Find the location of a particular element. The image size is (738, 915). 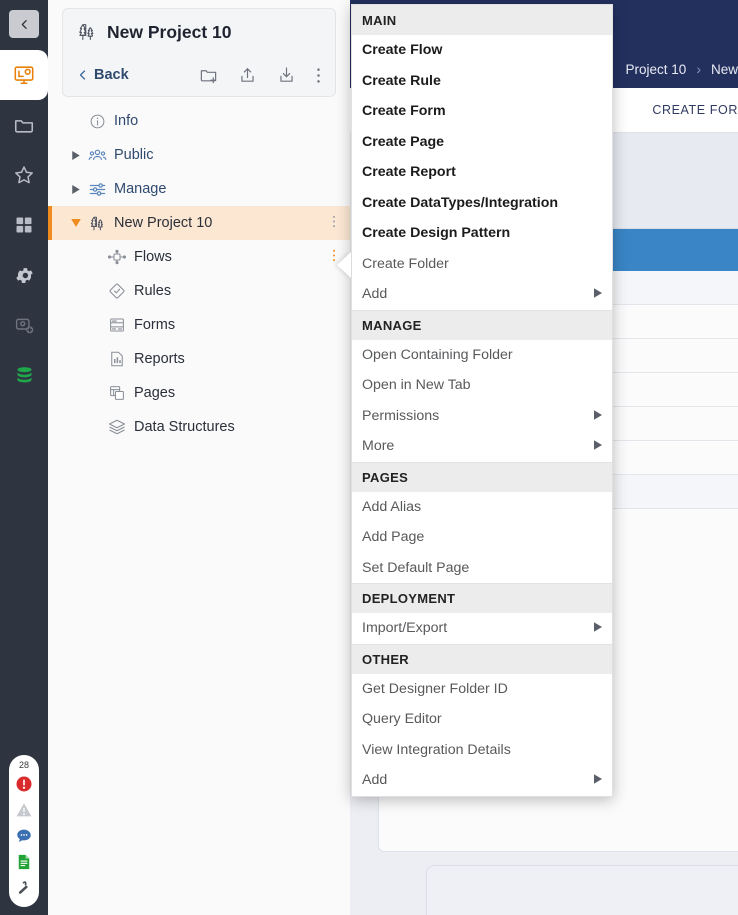

tree-item-rules: Rules is located at coordinates (199, 291).